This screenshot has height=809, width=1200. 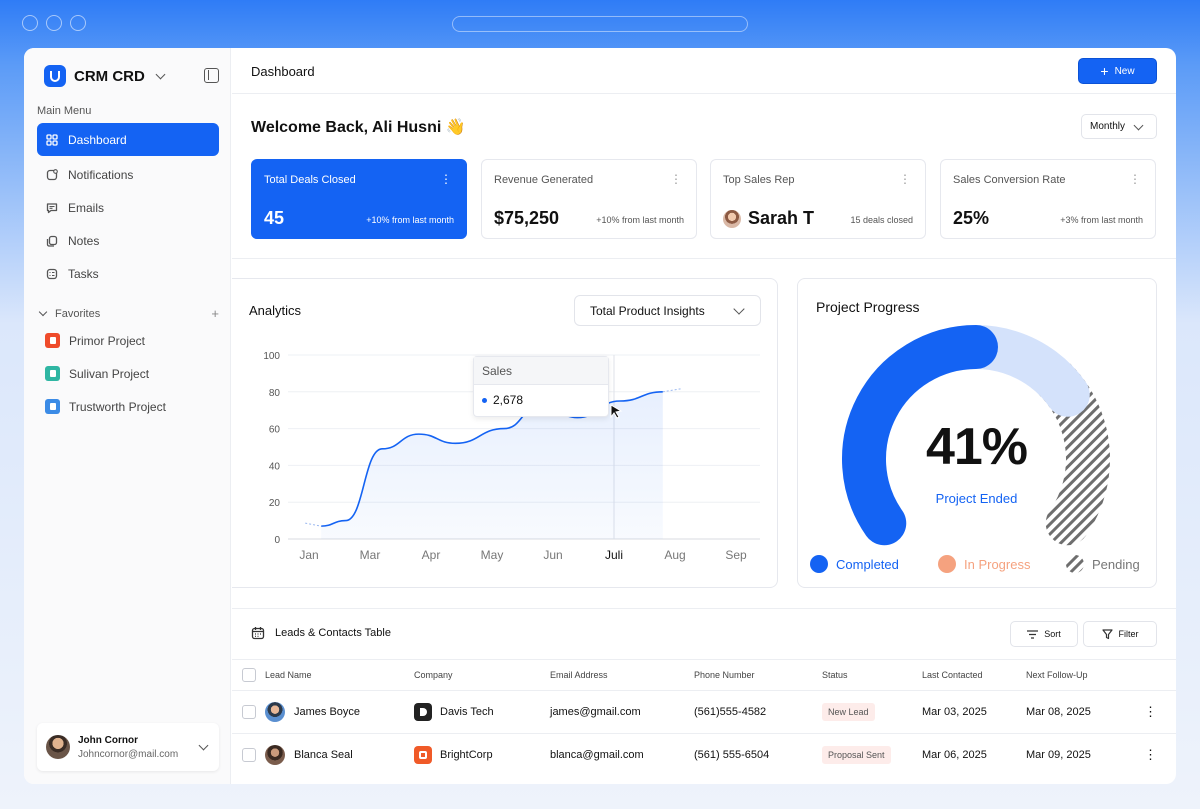 What do you see at coordinates (52, 241) in the screenshot?
I see `notes-icon` at bounding box center [52, 241].